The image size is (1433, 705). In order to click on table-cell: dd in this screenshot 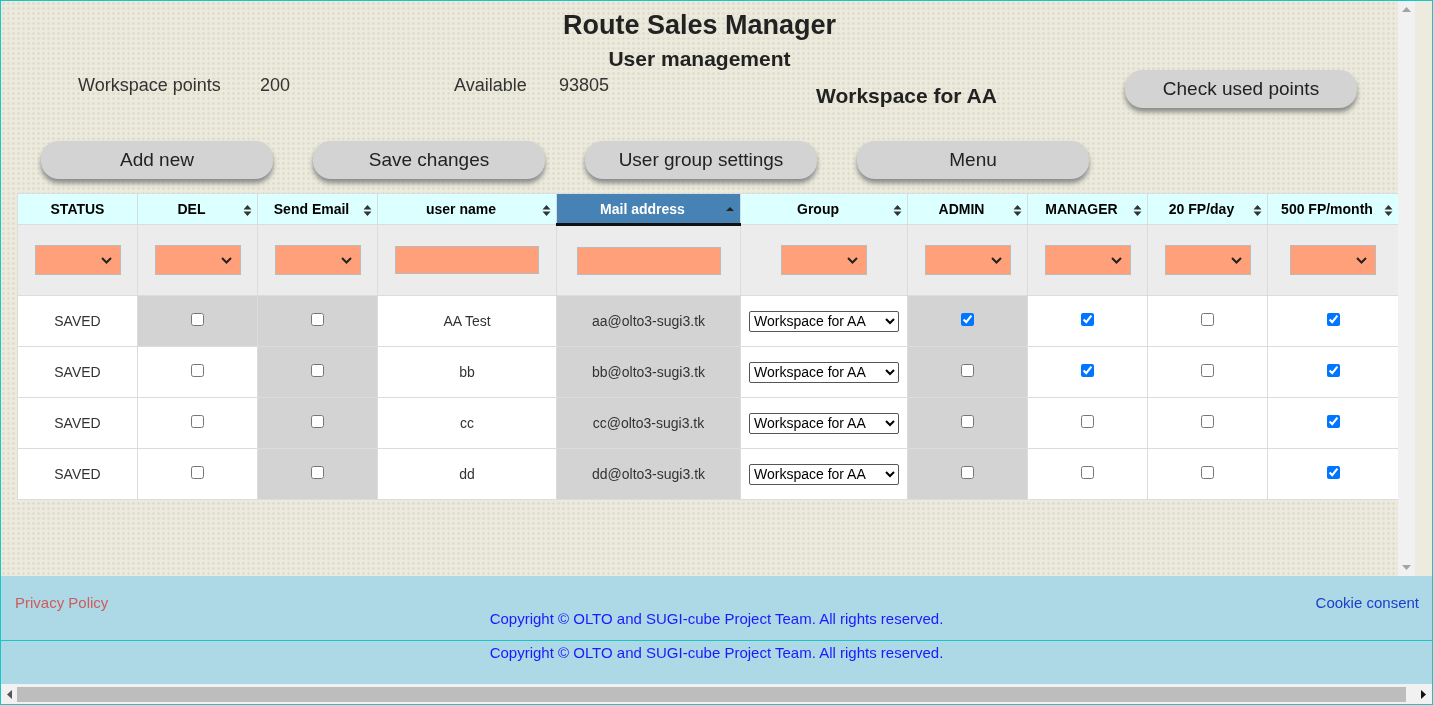, I will do `click(467, 474)`.